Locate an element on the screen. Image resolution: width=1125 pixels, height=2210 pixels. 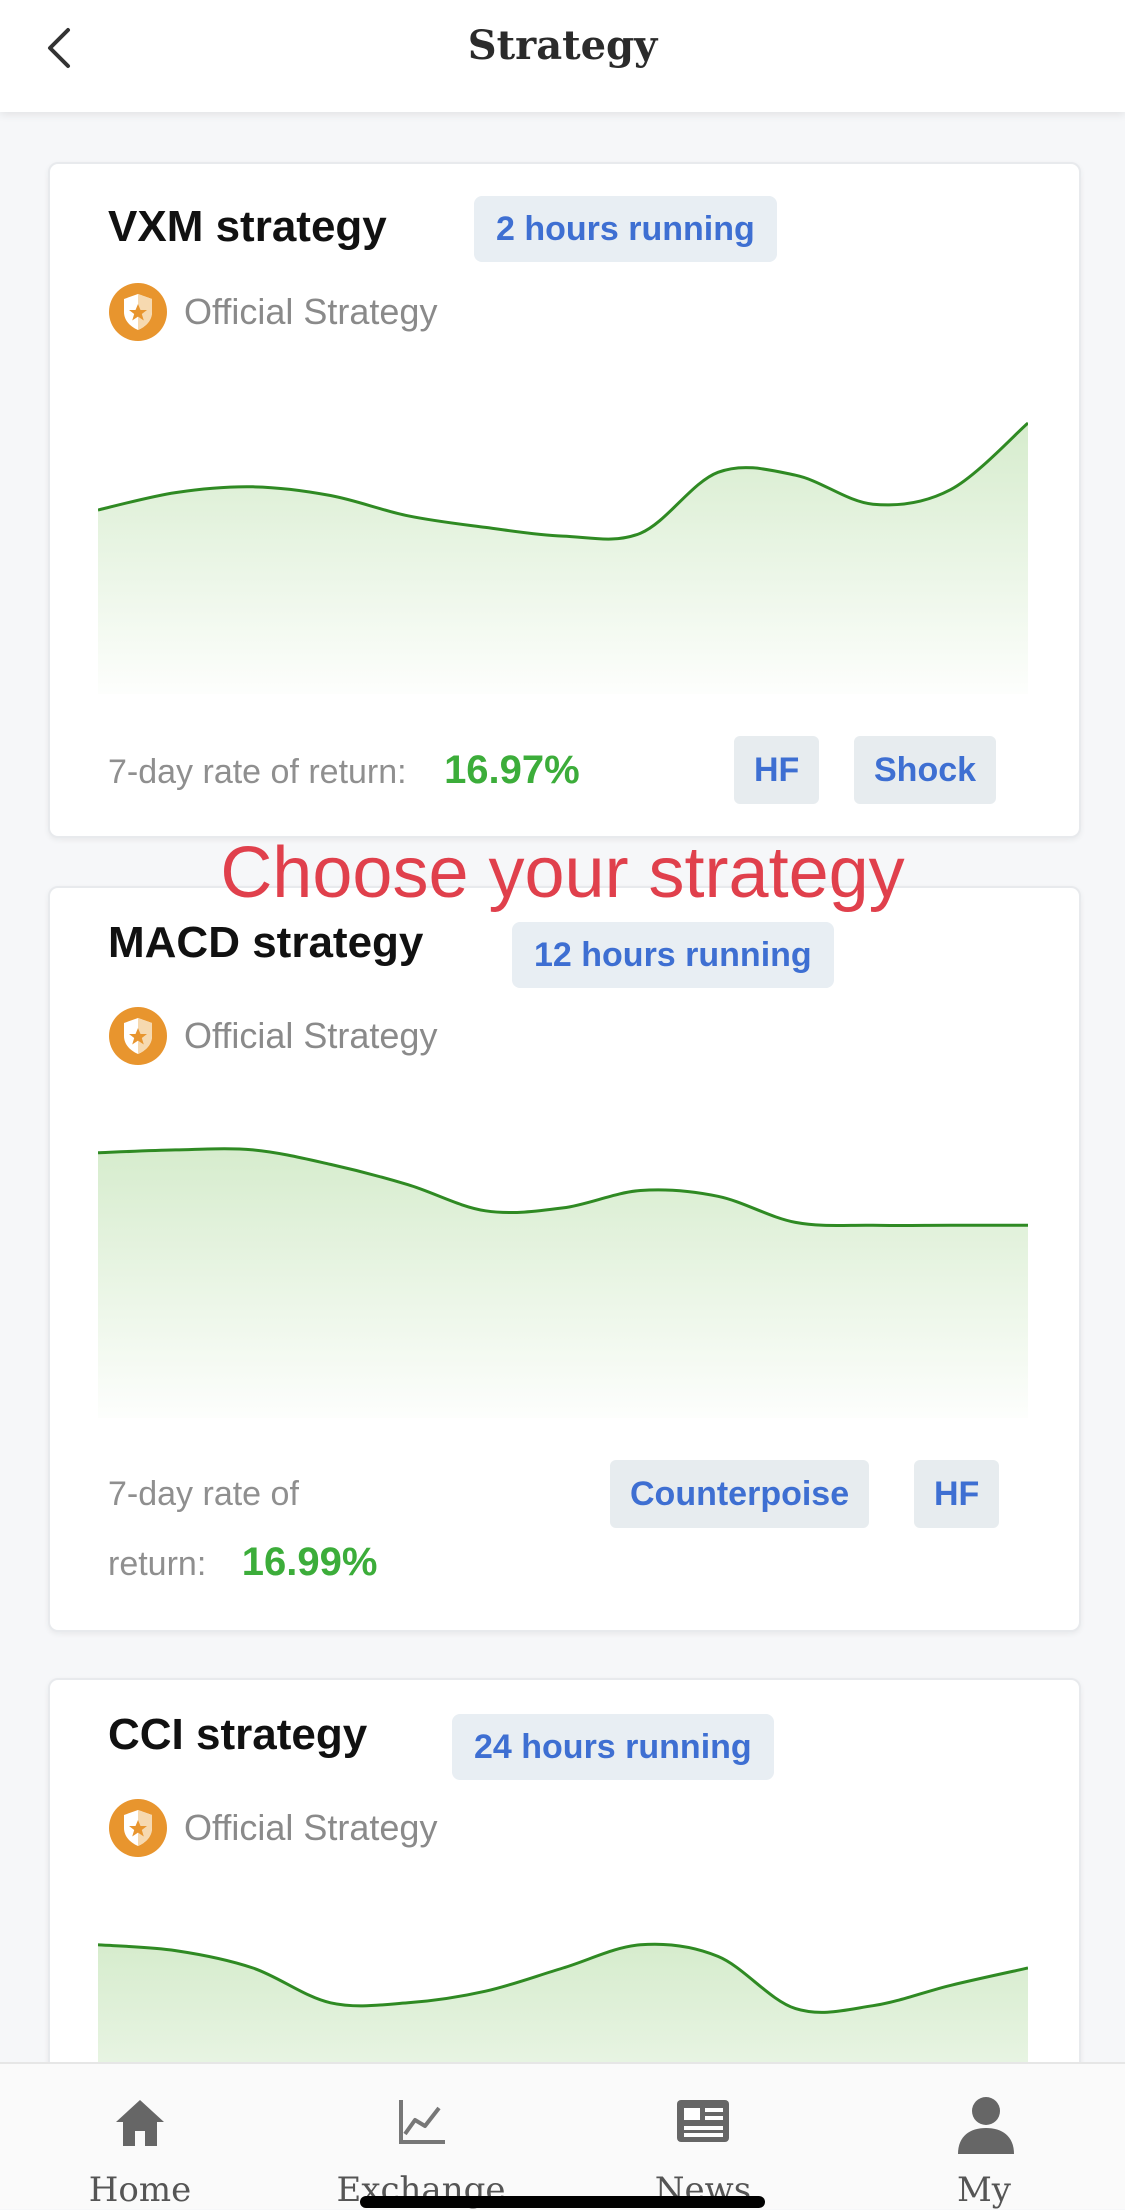
tab-news: News is located at coordinates (703, 2137).